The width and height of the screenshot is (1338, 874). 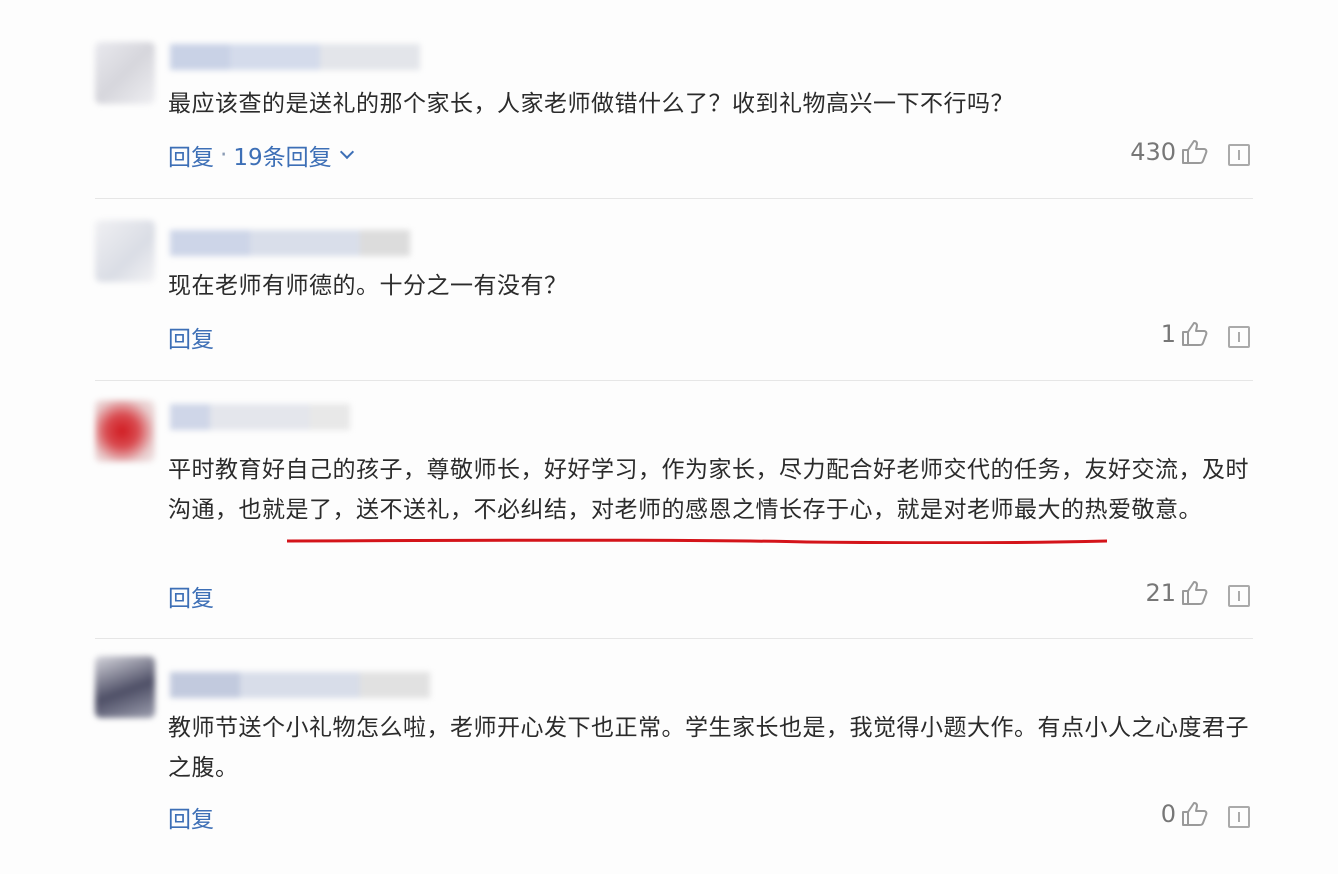 I want to click on like-count: 0, so click(x=1168, y=814).